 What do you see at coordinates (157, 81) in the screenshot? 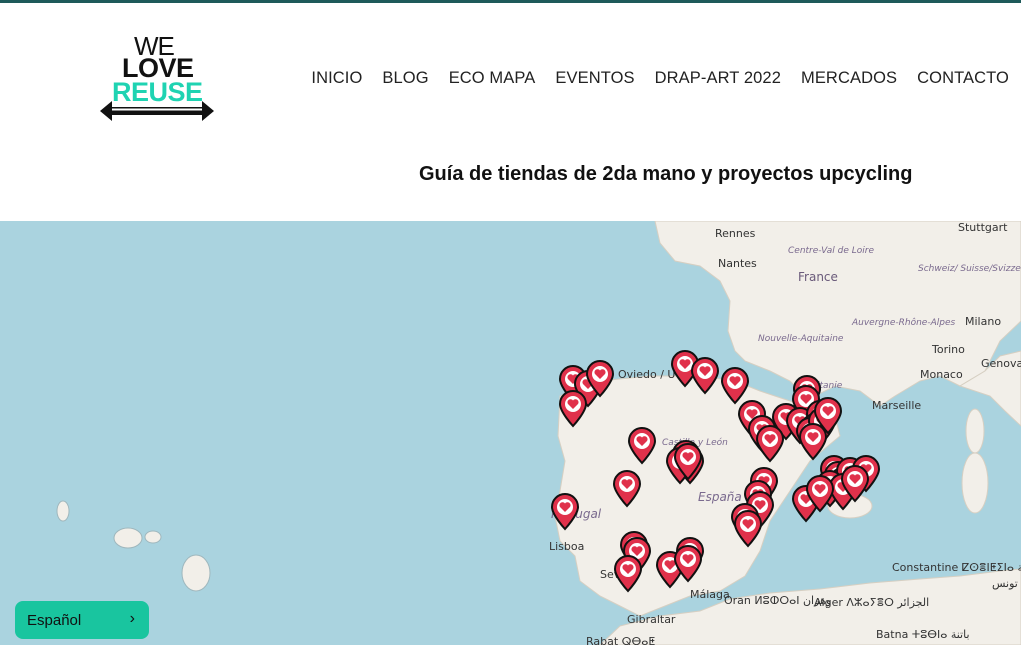
I see `we-love-reuse-logo: WE LOVE REUSE` at bounding box center [157, 81].